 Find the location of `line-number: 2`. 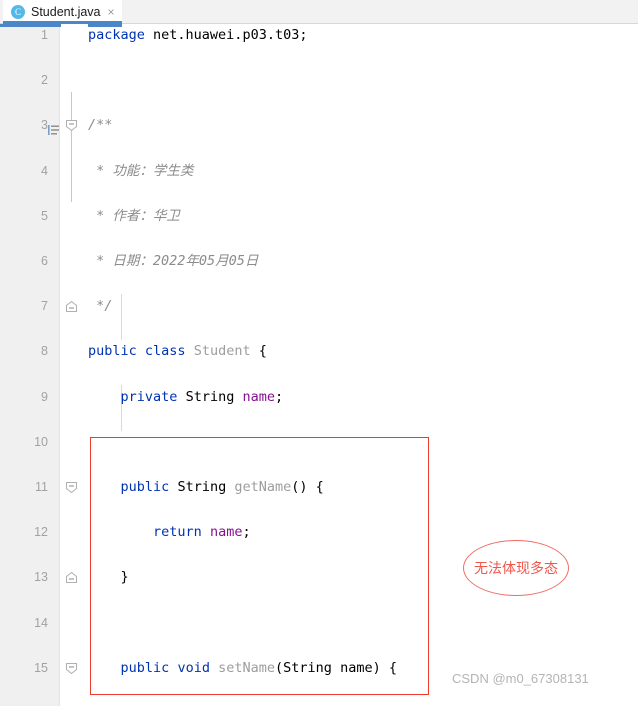

line-number: 2 is located at coordinates (44, 80).